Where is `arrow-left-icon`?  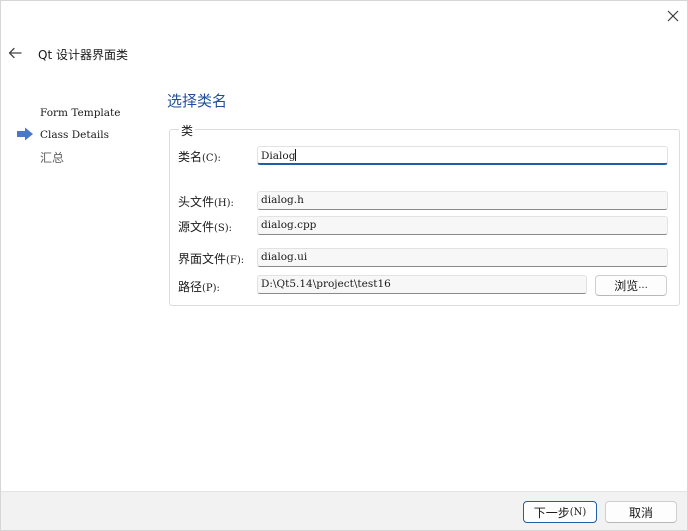
arrow-left-icon is located at coordinates (15, 53).